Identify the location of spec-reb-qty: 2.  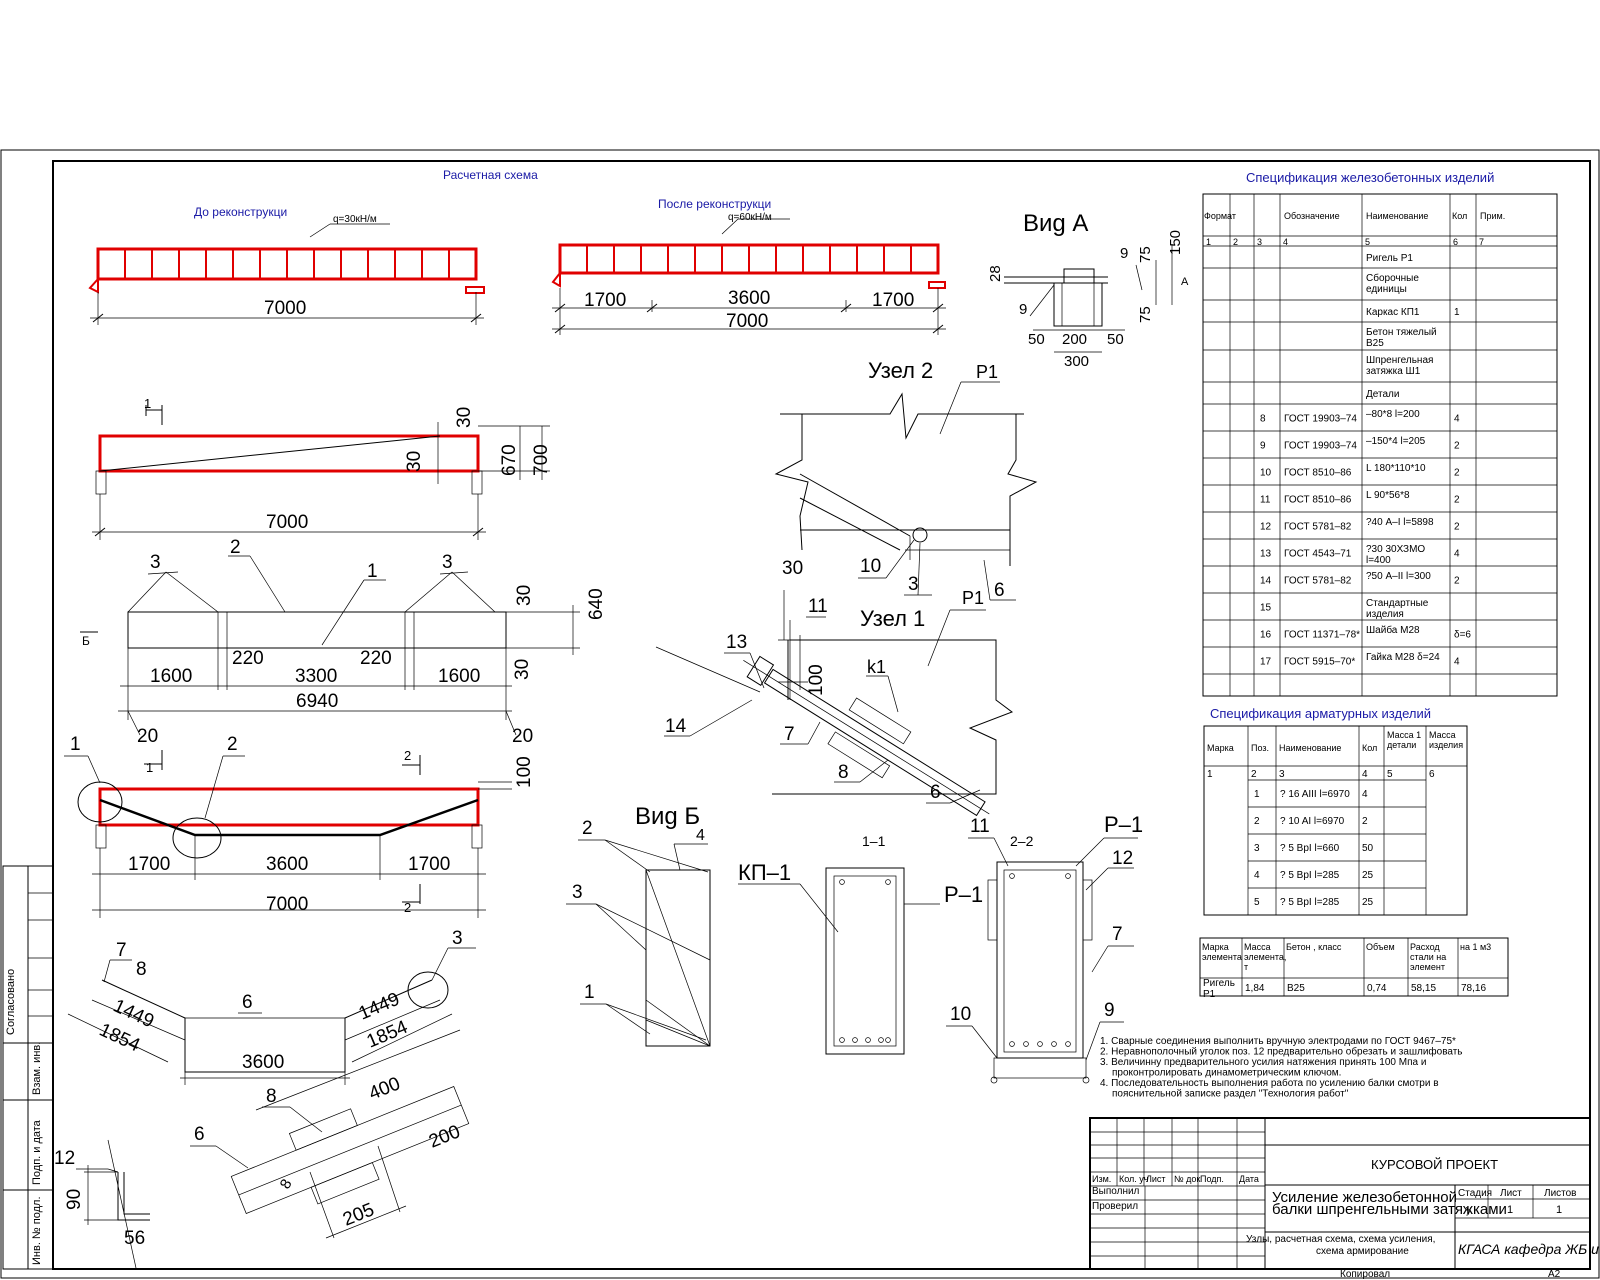
(1365, 821).